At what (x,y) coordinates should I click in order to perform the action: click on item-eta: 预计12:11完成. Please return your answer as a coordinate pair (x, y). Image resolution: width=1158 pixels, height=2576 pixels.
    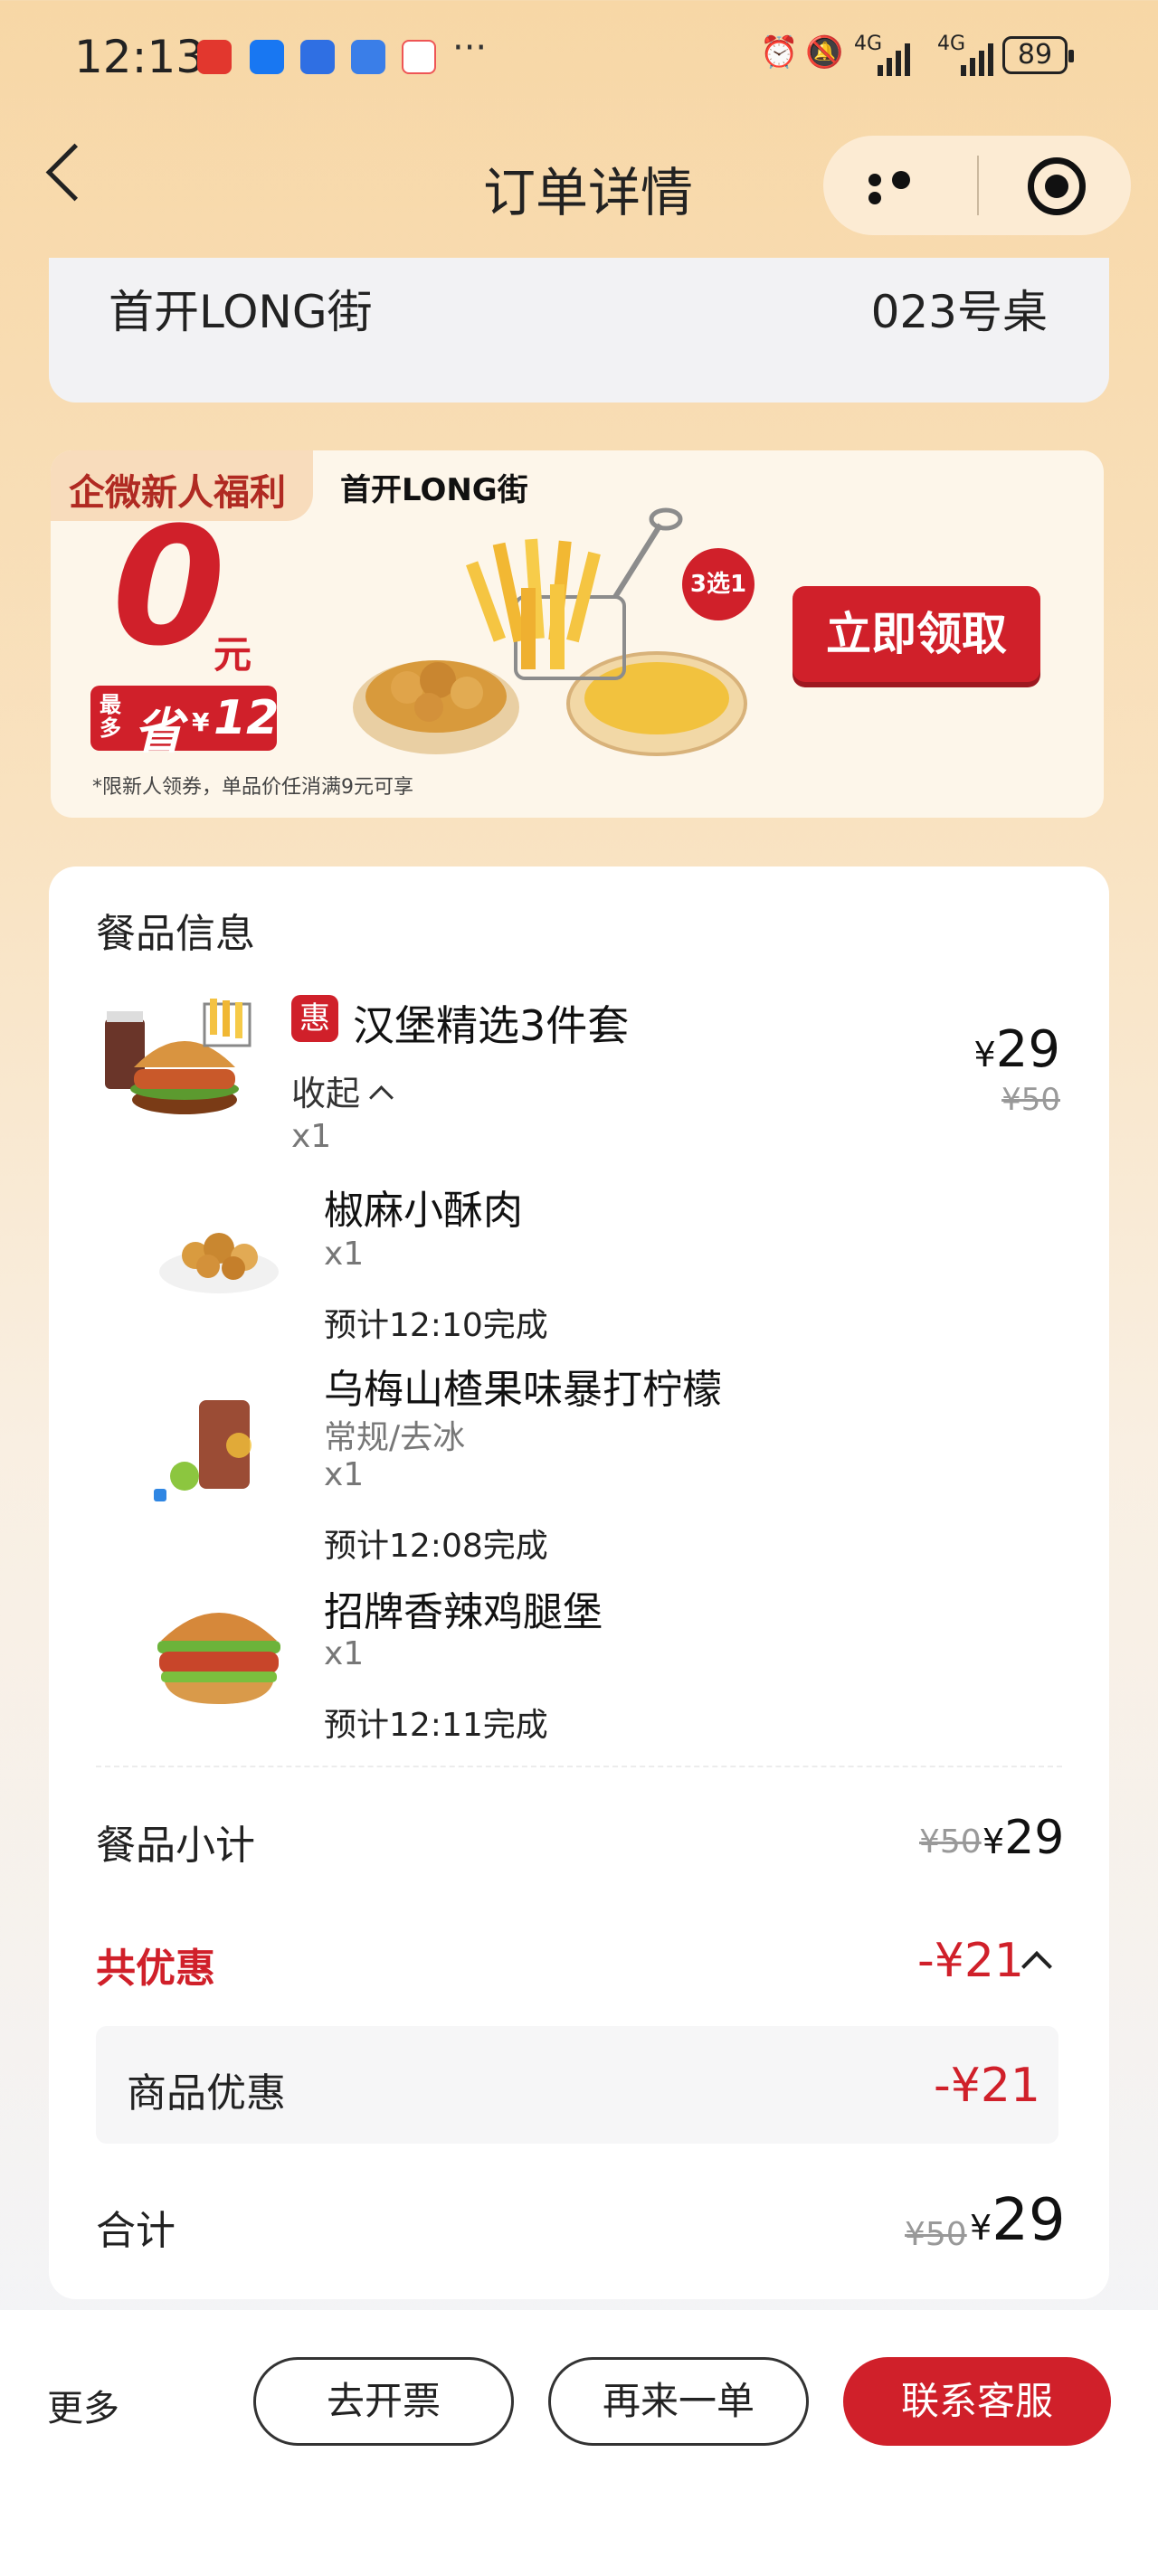
    Looking at the image, I should click on (436, 1726).